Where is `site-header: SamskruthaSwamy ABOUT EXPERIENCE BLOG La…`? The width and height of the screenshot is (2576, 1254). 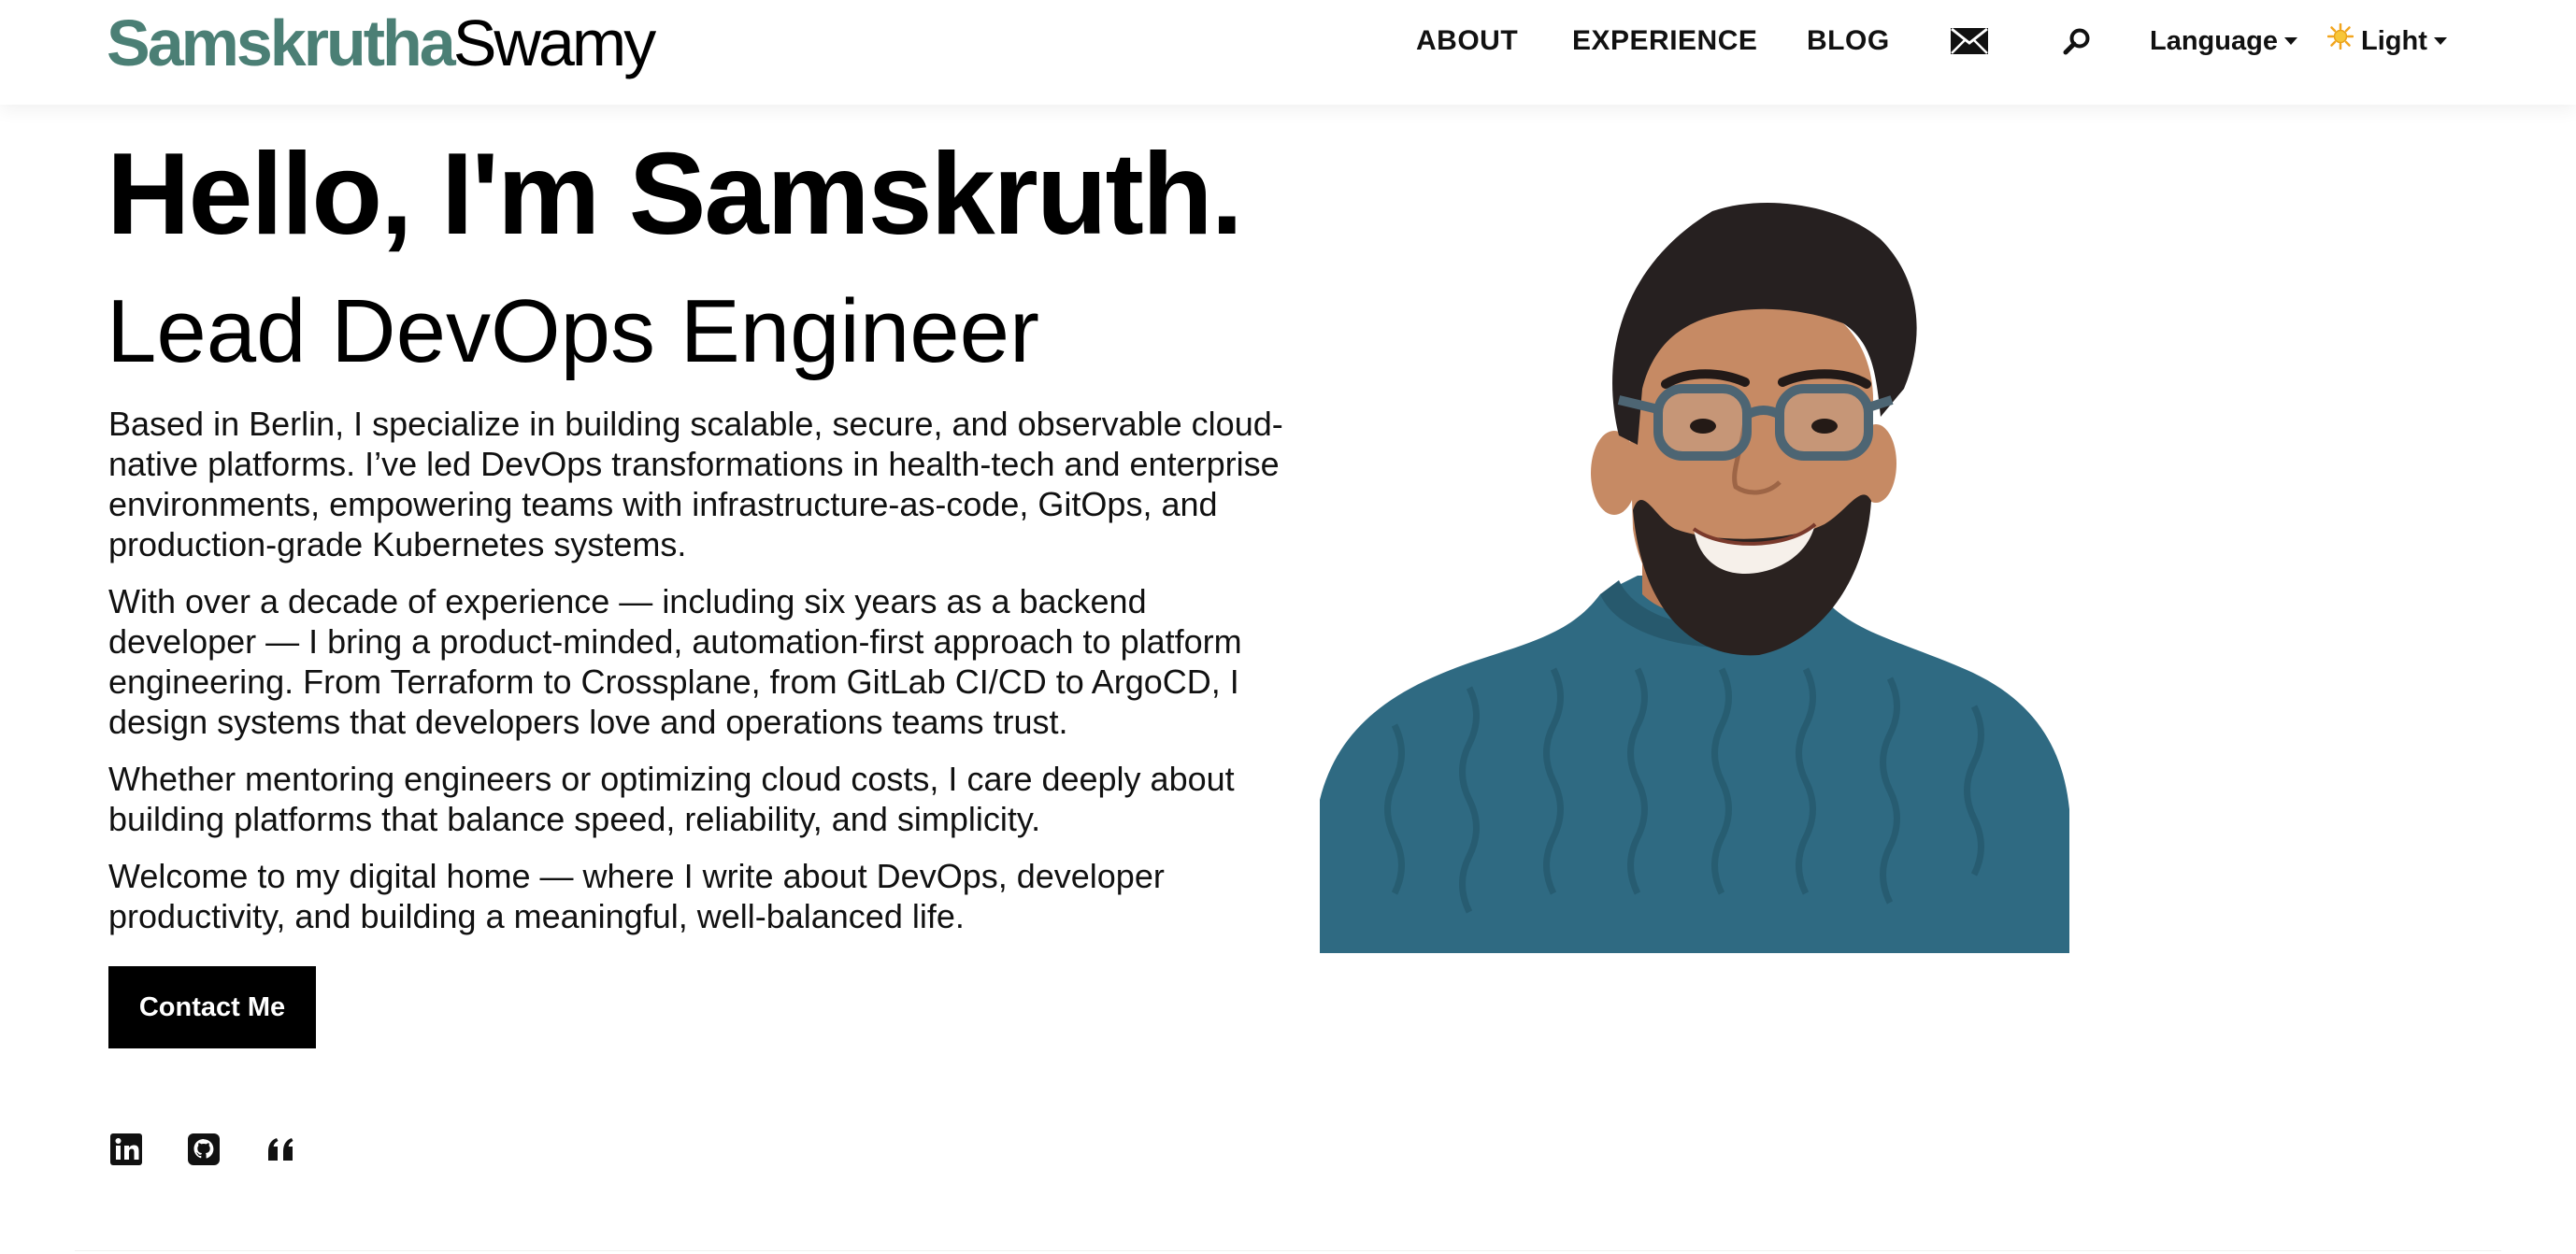
site-header: SamskruthaSwamy ABOUT EXPERIENCE BLOG La… is located at coordinates (1288, 52).